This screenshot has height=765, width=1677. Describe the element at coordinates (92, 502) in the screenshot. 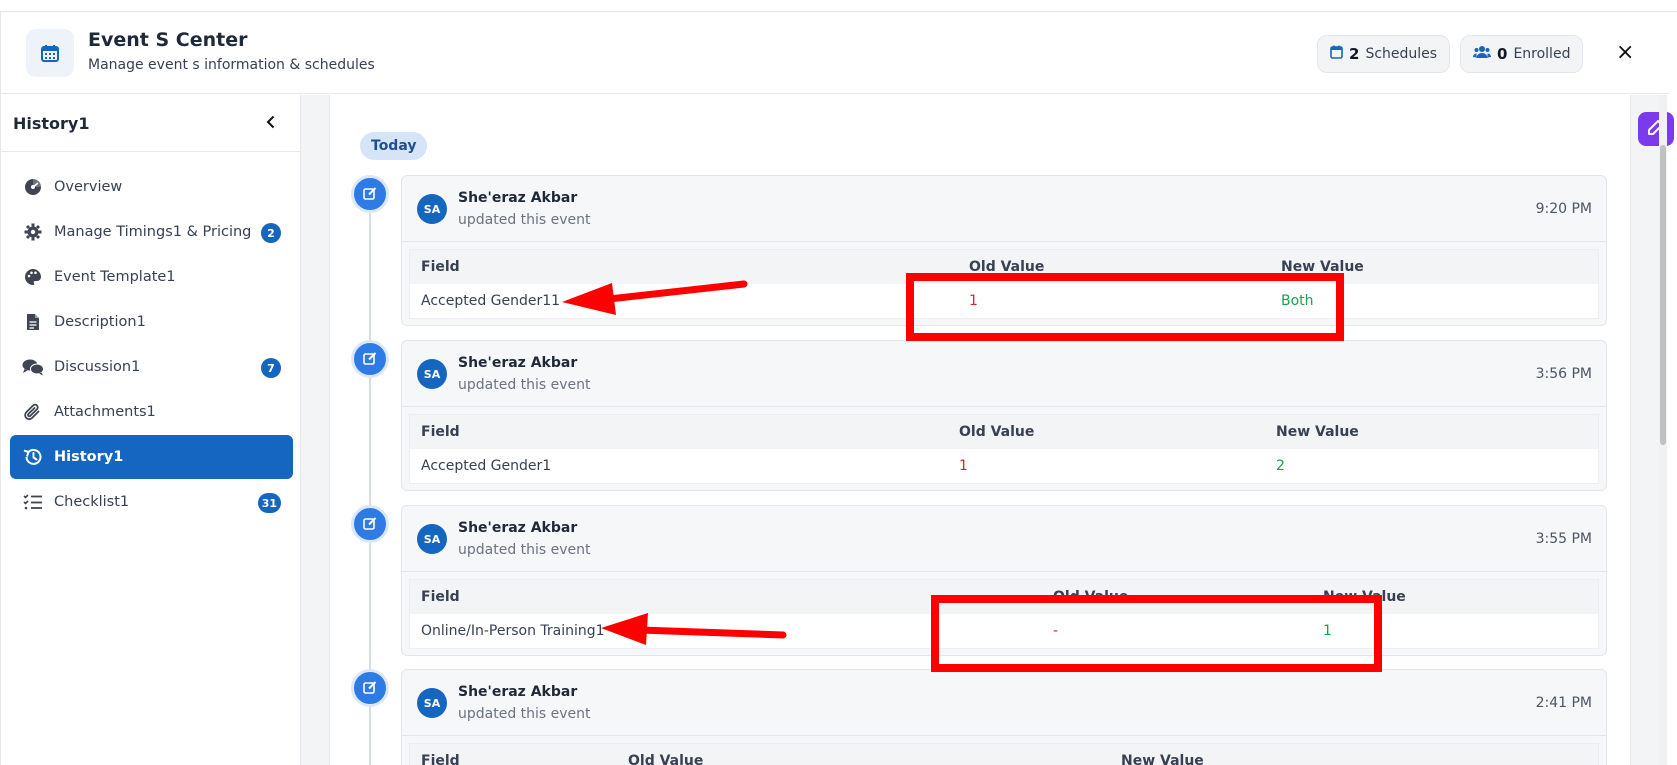

I see `sidebar-item-label: Checklist1` at that location.